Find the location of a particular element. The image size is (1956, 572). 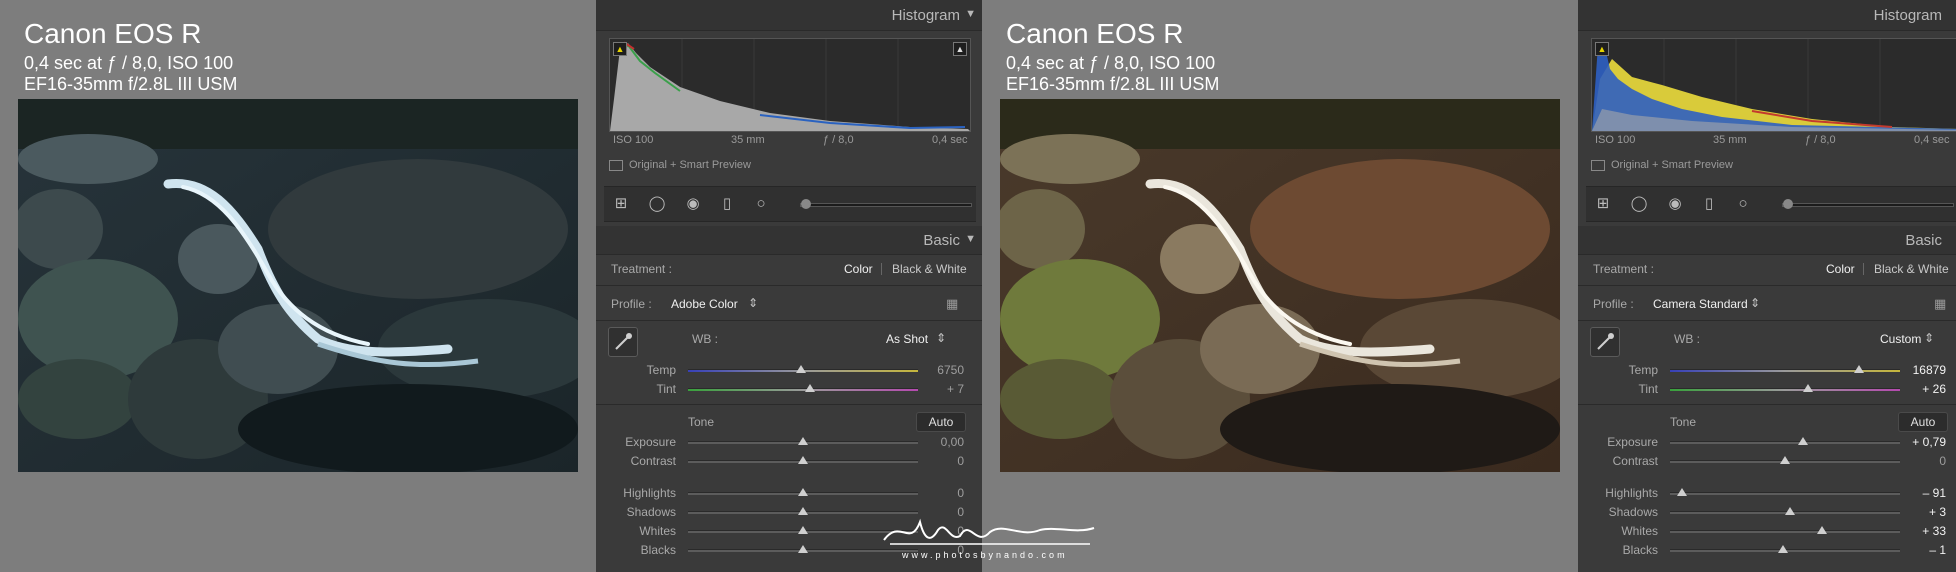

exposure-slider is located at coordinates (1785, 442).